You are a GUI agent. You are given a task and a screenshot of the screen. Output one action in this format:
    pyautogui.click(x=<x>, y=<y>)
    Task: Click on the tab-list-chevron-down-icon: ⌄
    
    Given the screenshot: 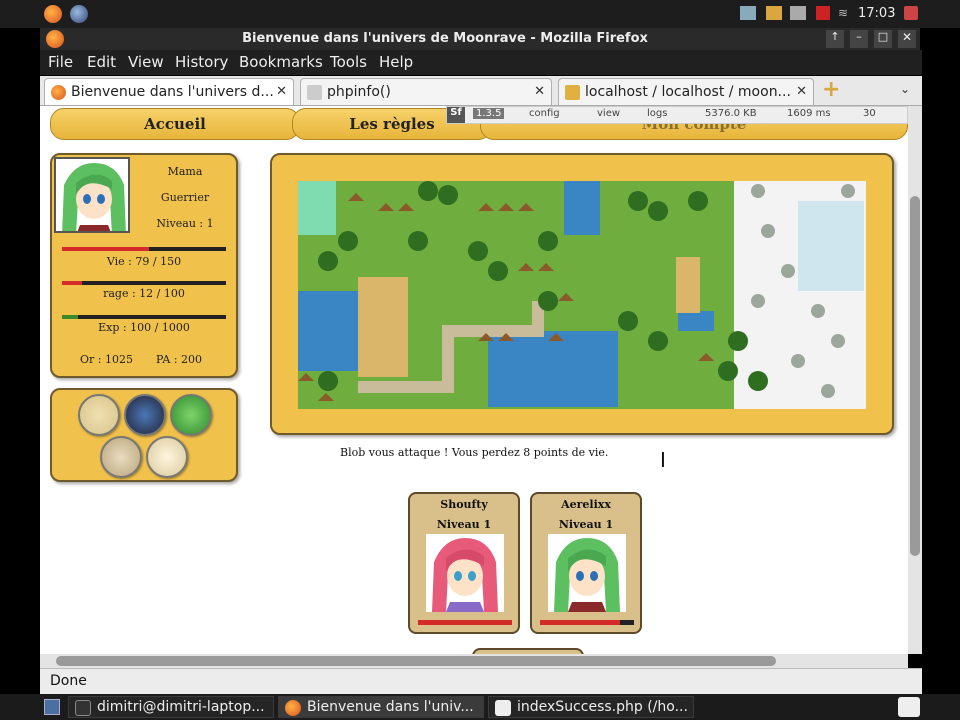 What is the action you would take?
    pyautogui.click(x=905, y=89)
    